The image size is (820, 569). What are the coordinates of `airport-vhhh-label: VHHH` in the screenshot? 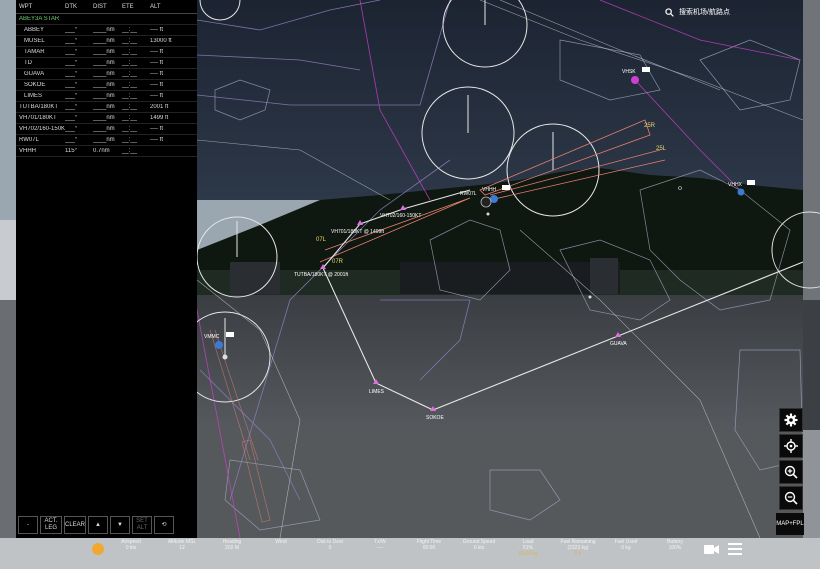 It's located at (489, 190).